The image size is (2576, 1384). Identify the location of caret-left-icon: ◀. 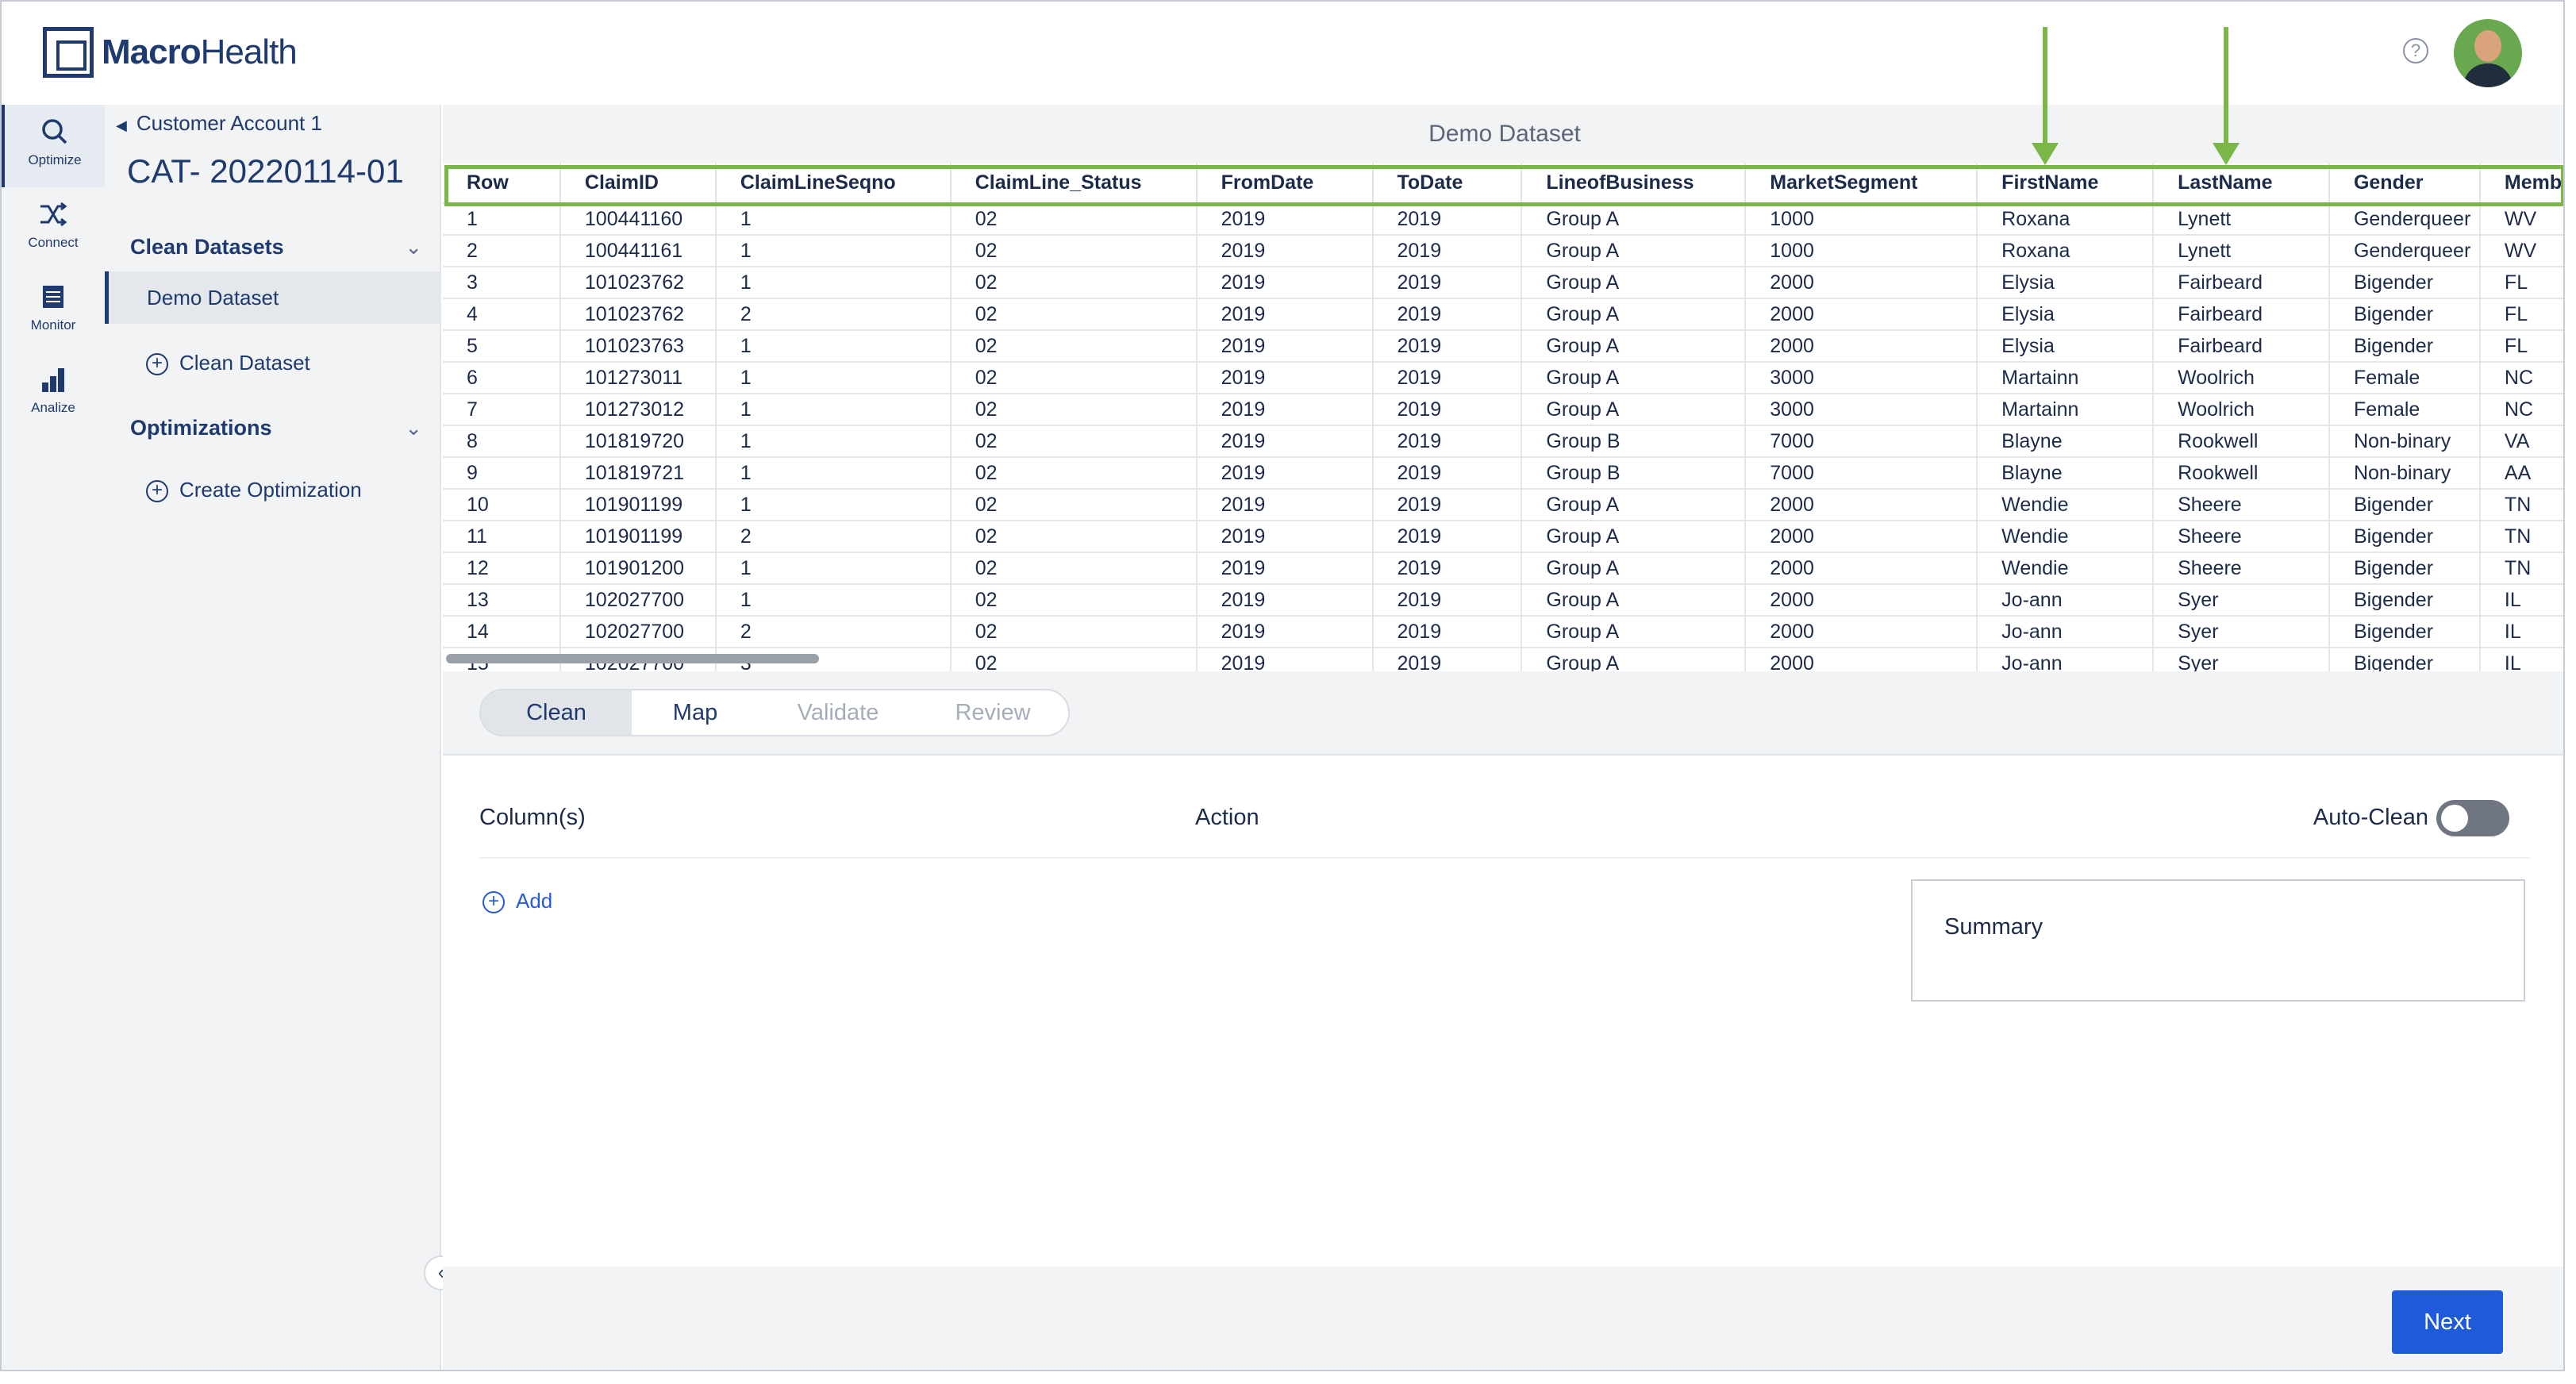
(121, 125).